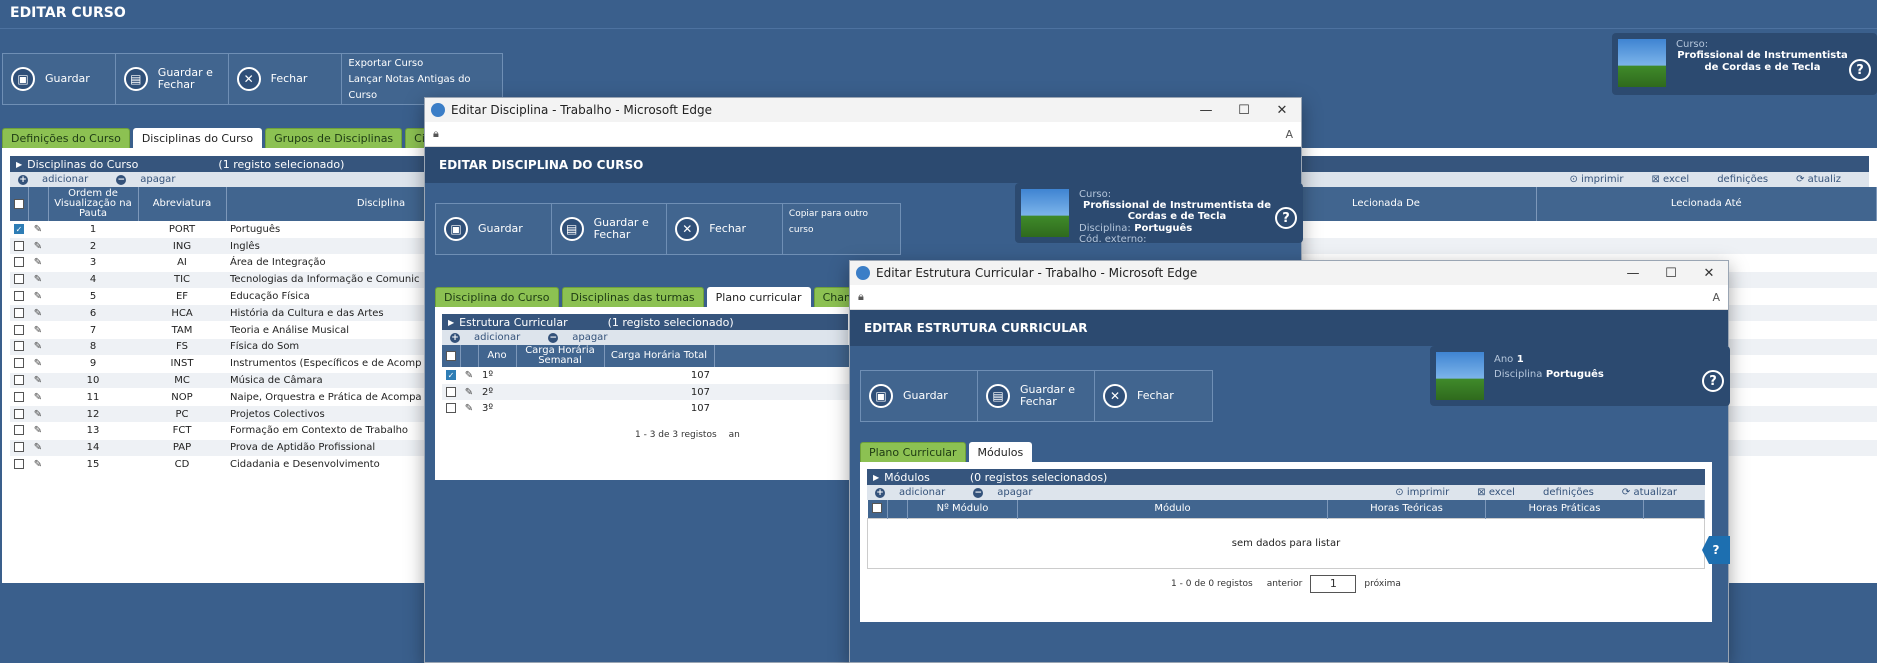 The width and height of the screenshot is (1877, 663). Describe the element at coordinates (494, 229) in the screenshot. I see `win1-save-button: ▣ Guardar` at that location.